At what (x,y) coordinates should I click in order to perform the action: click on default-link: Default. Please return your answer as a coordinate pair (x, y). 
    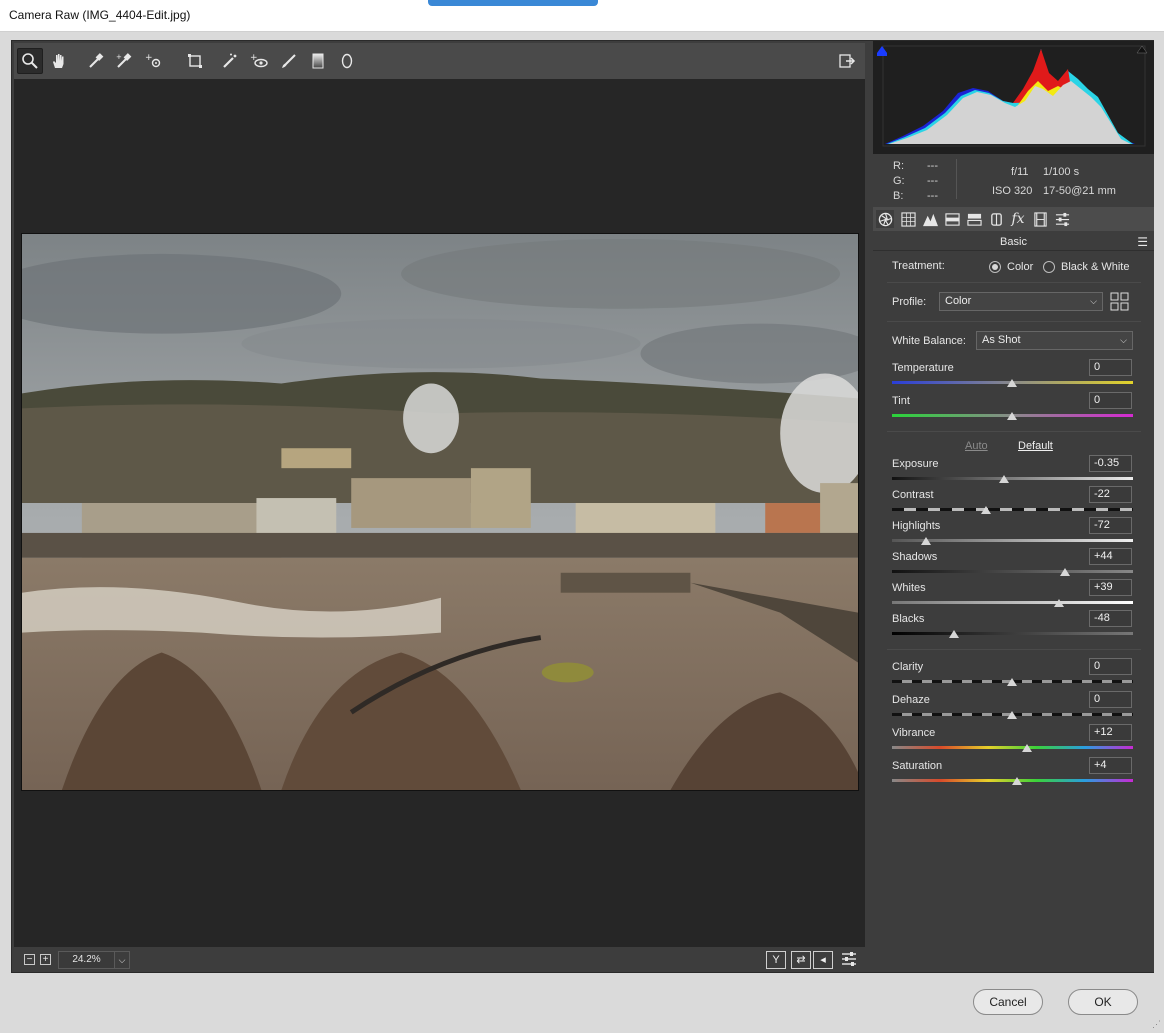
    Looking at the image, I should click on (1035, 446).